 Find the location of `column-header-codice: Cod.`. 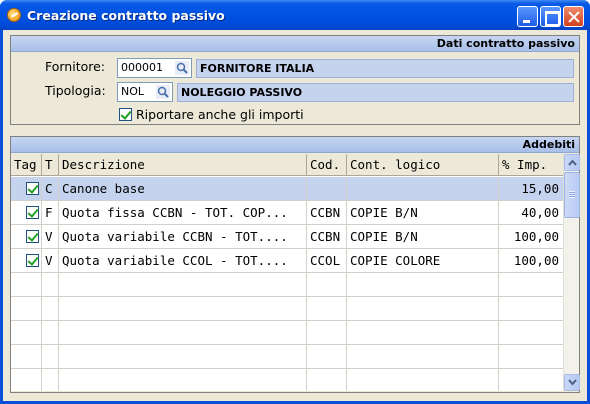

column-header-codice: Cod. is located at coordinates (327, 165).